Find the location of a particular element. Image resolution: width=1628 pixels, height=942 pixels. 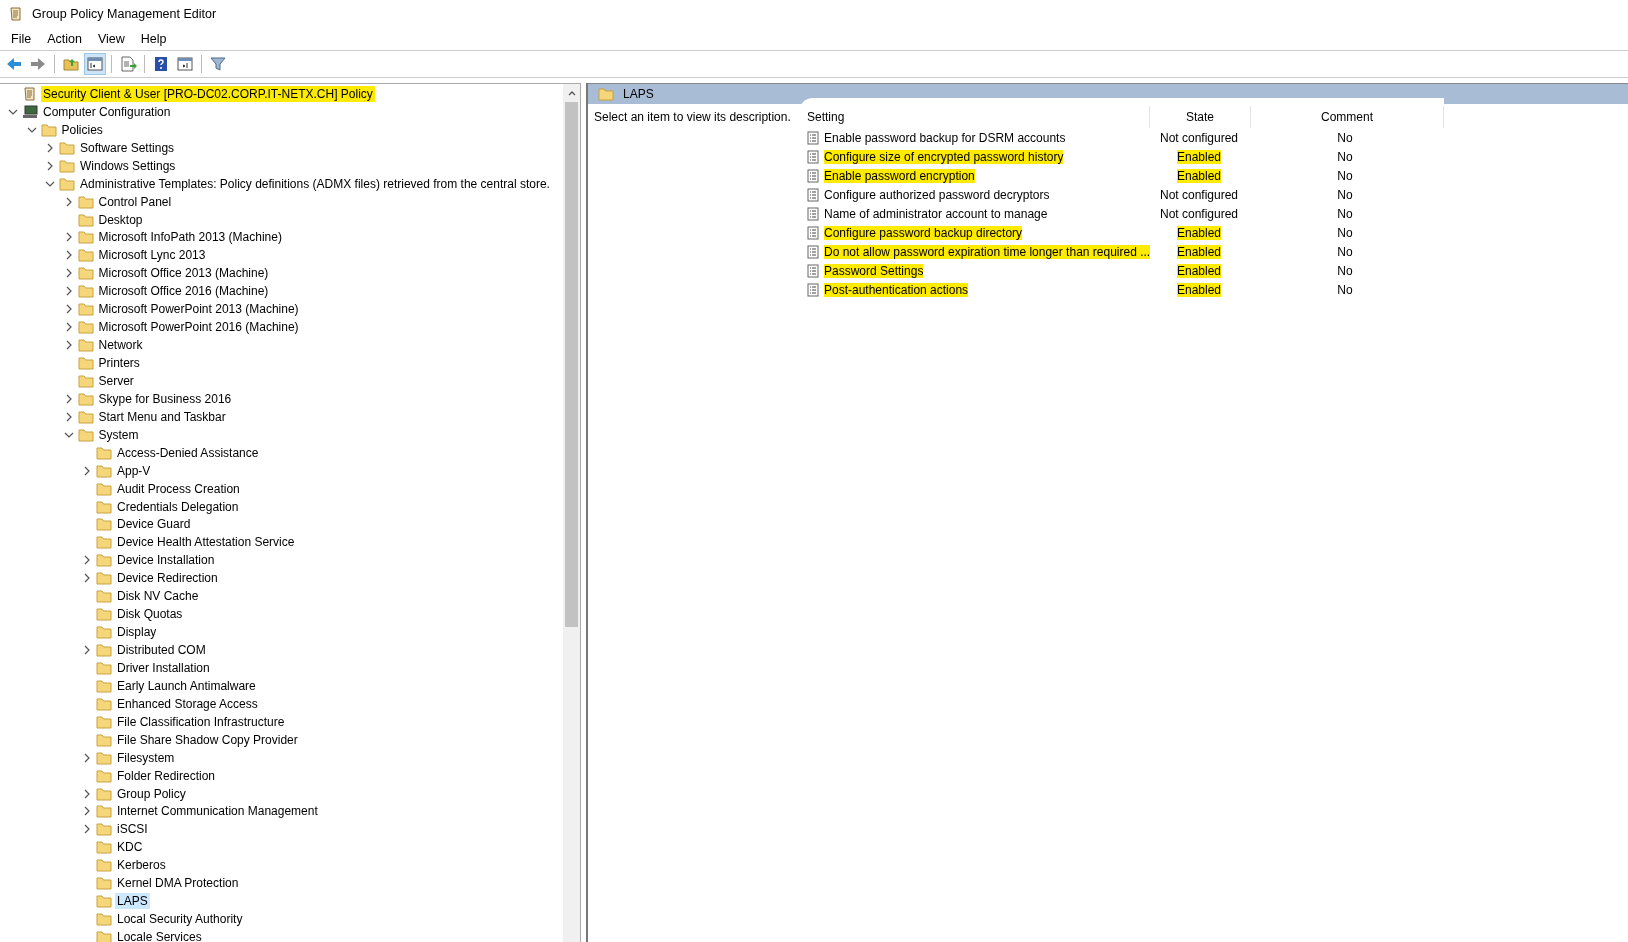

tree-item: Printers is located at coordinates (119, 363).